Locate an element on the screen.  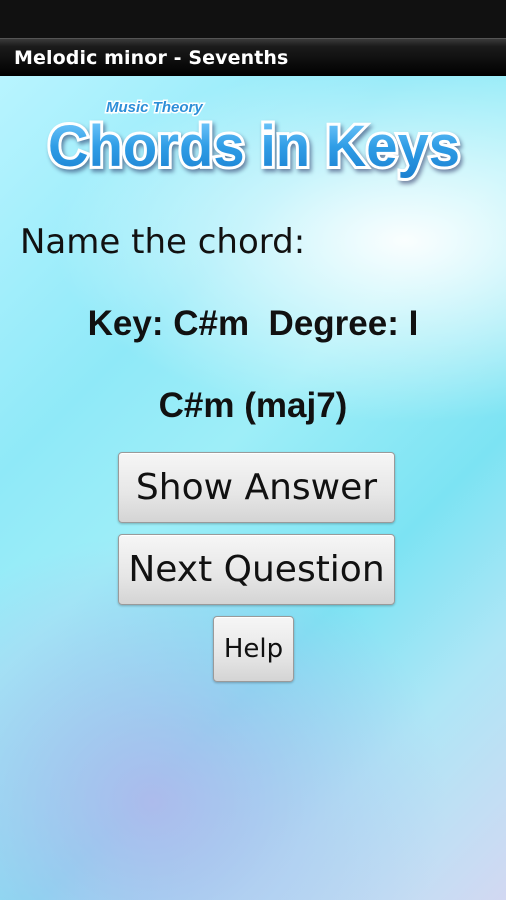
app-logo: Music Theory Chords in Keys is located at coordinates (254, 140).